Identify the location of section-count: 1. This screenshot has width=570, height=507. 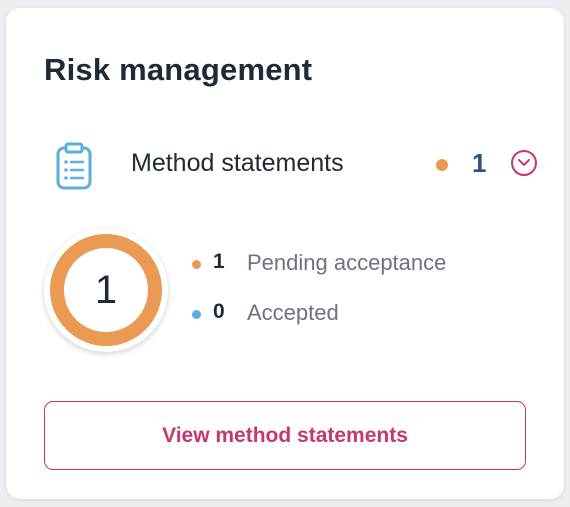
(479, 163).